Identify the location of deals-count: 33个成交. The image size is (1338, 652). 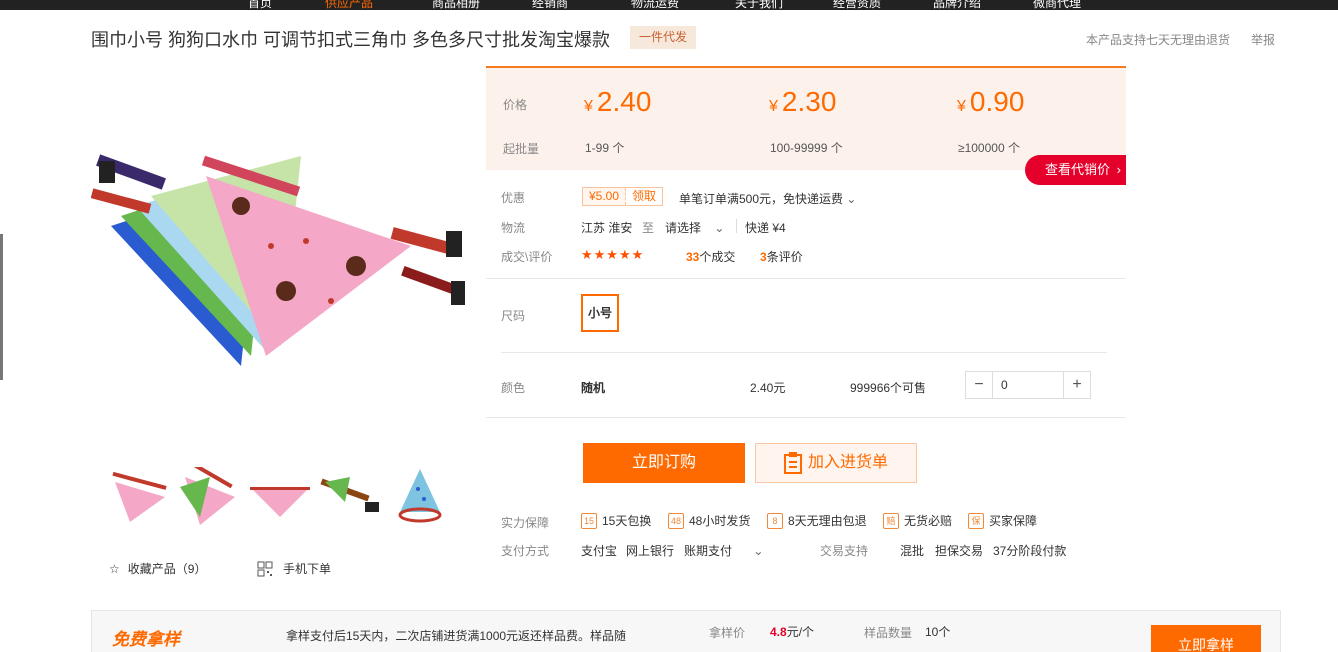
(710, 256).